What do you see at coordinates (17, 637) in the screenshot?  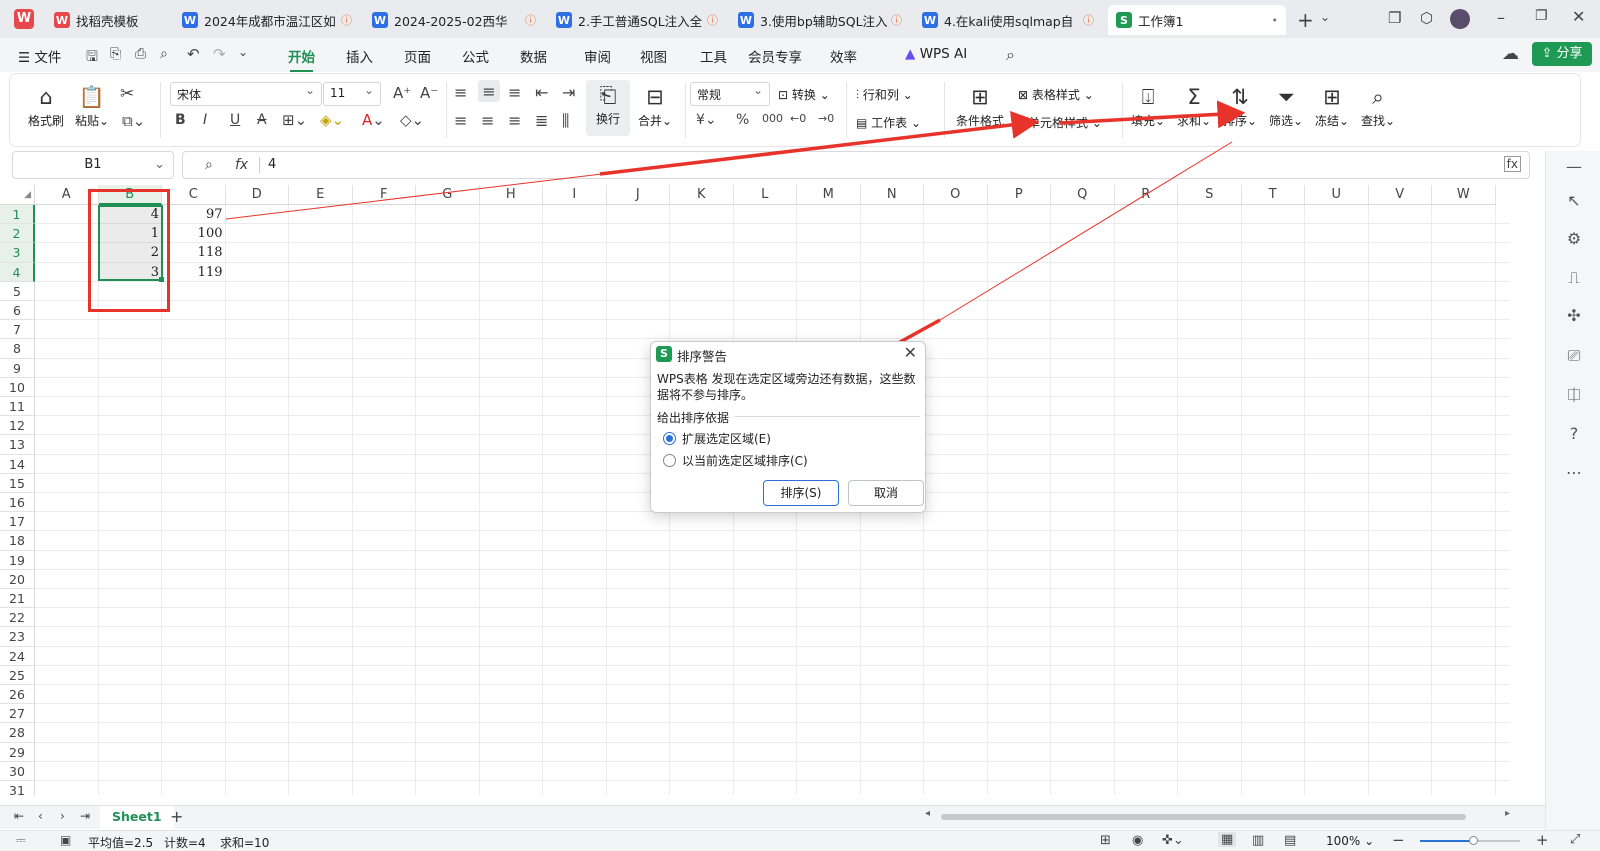 I see `row-header: 23` at bounding box center [17, 637].